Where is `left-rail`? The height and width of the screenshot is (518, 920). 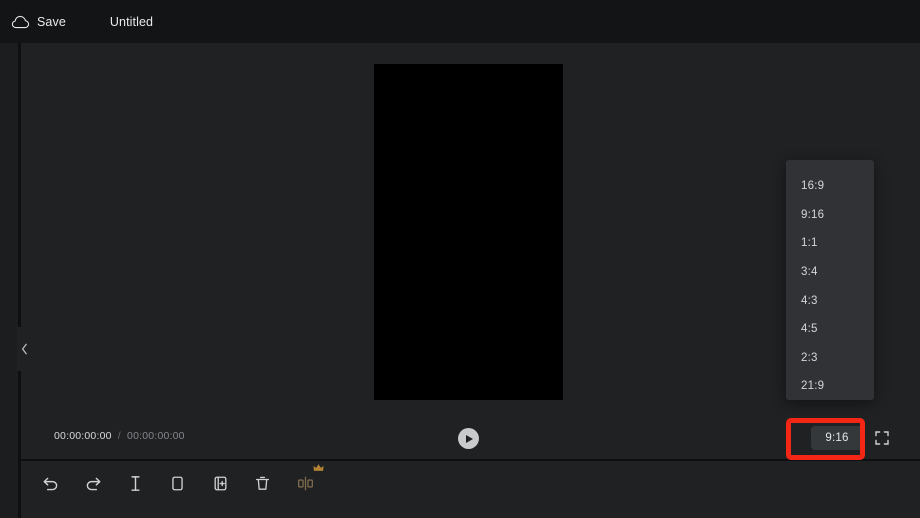
left-rail is located at coordinates (9, 280).